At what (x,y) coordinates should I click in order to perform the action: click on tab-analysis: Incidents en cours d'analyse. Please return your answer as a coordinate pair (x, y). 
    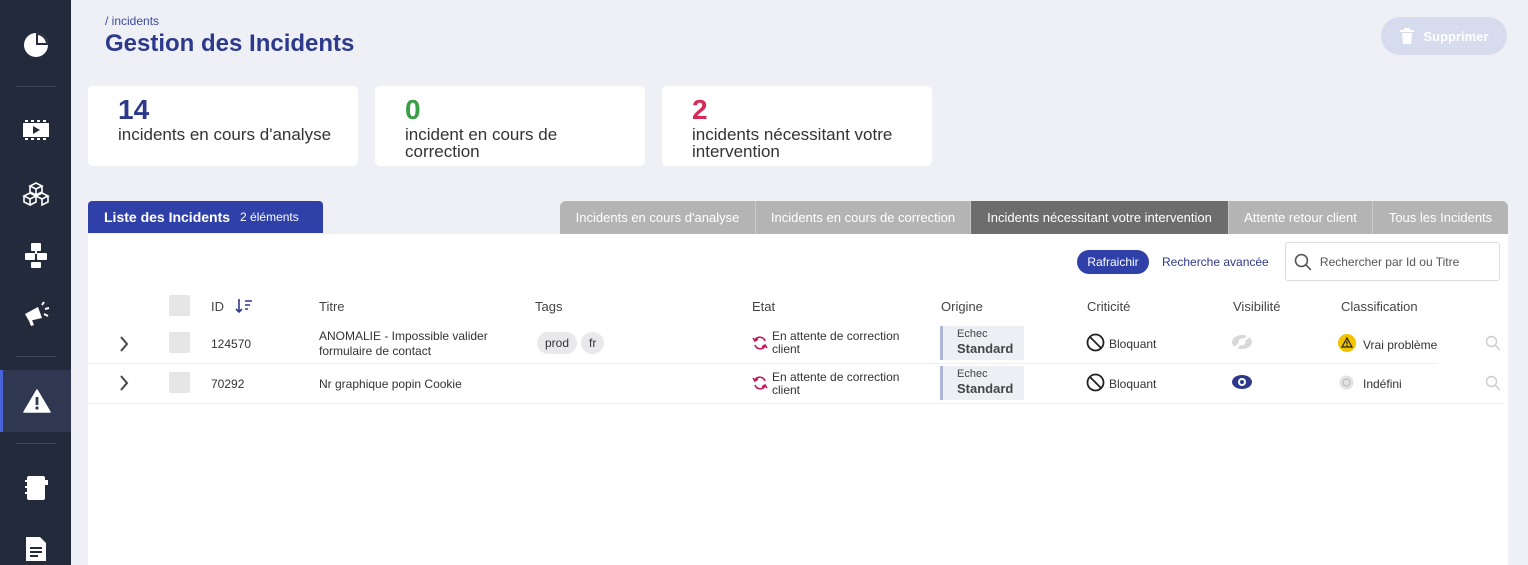
    Looking at the image, I should click on (658, 217).